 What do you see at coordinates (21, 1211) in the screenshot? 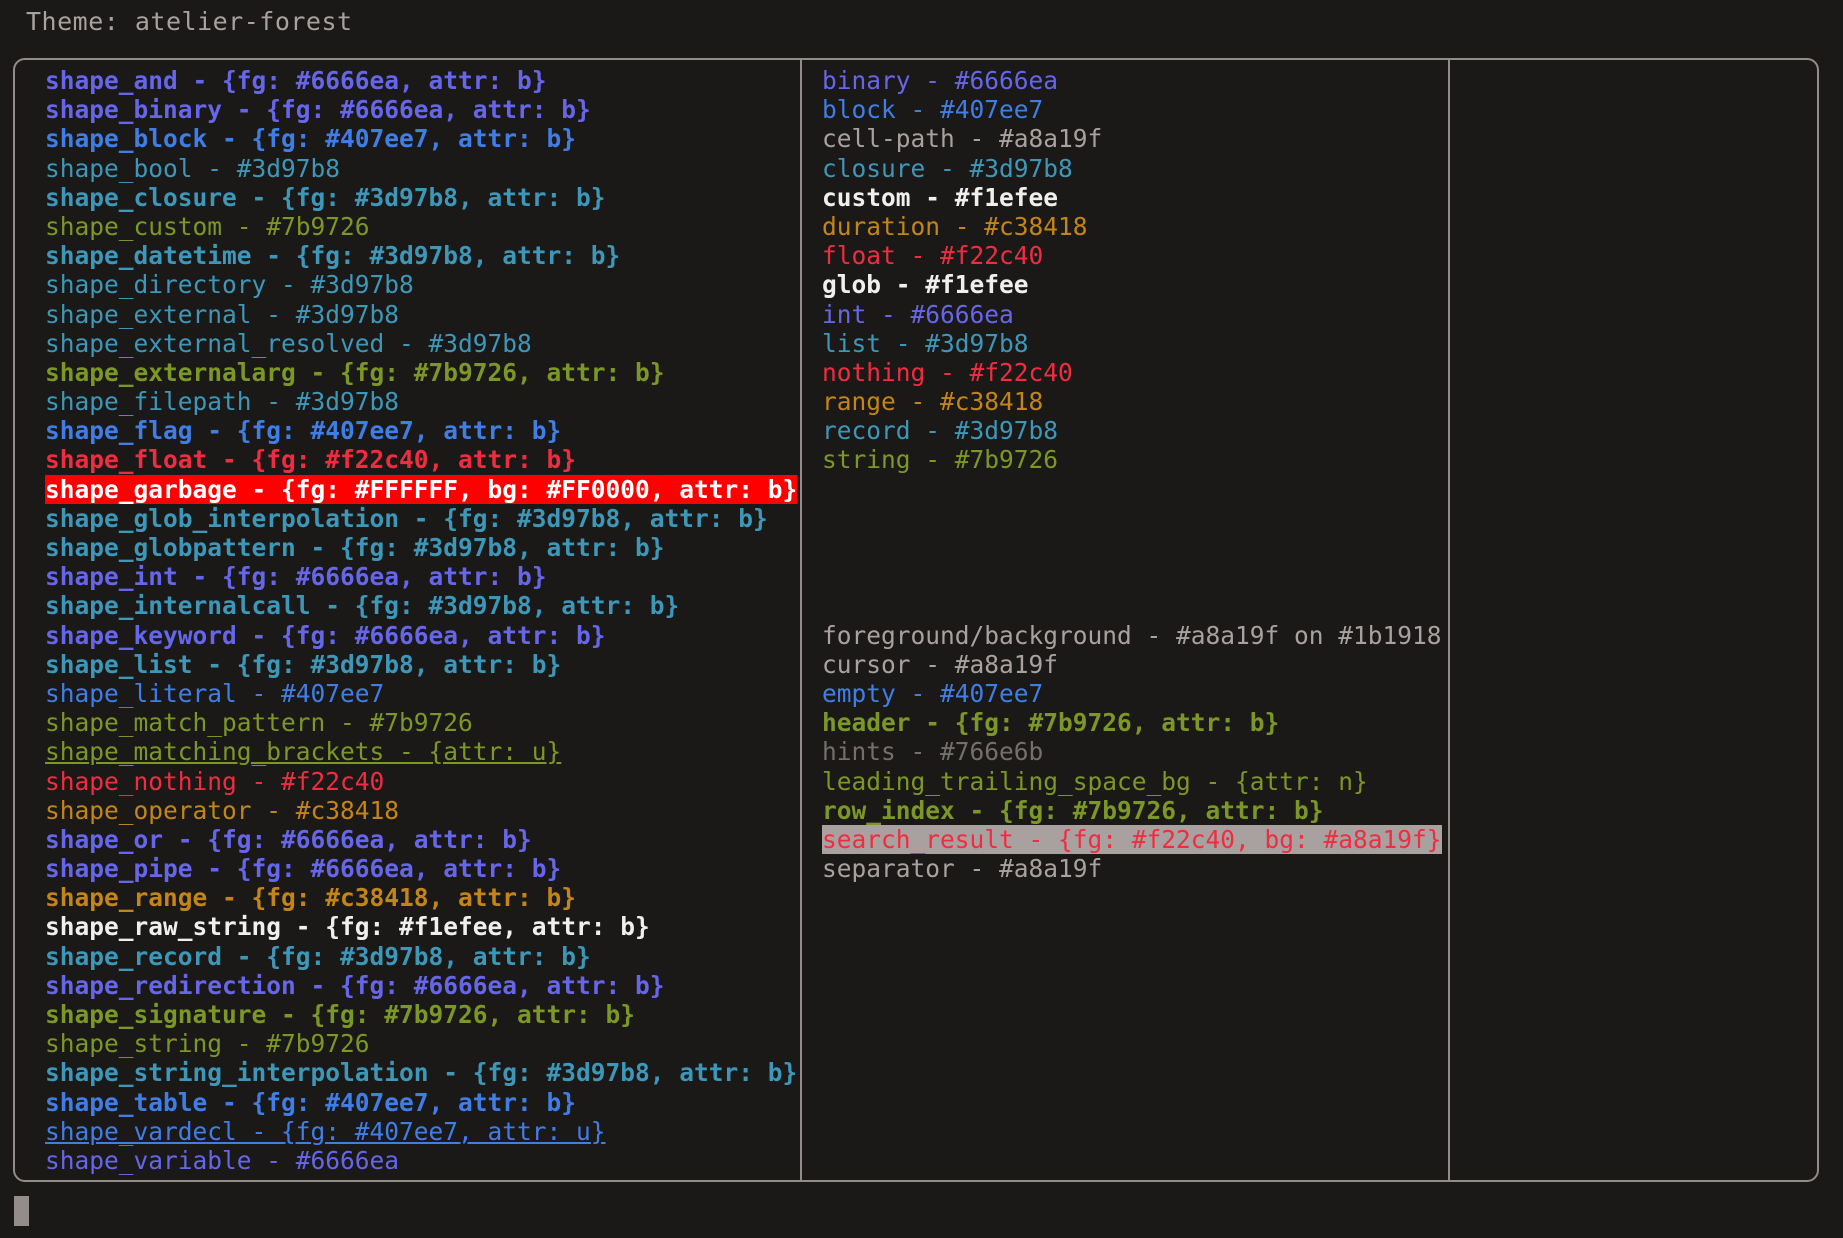
I see `terminal-cursor` at bounding box center [21, 1211].